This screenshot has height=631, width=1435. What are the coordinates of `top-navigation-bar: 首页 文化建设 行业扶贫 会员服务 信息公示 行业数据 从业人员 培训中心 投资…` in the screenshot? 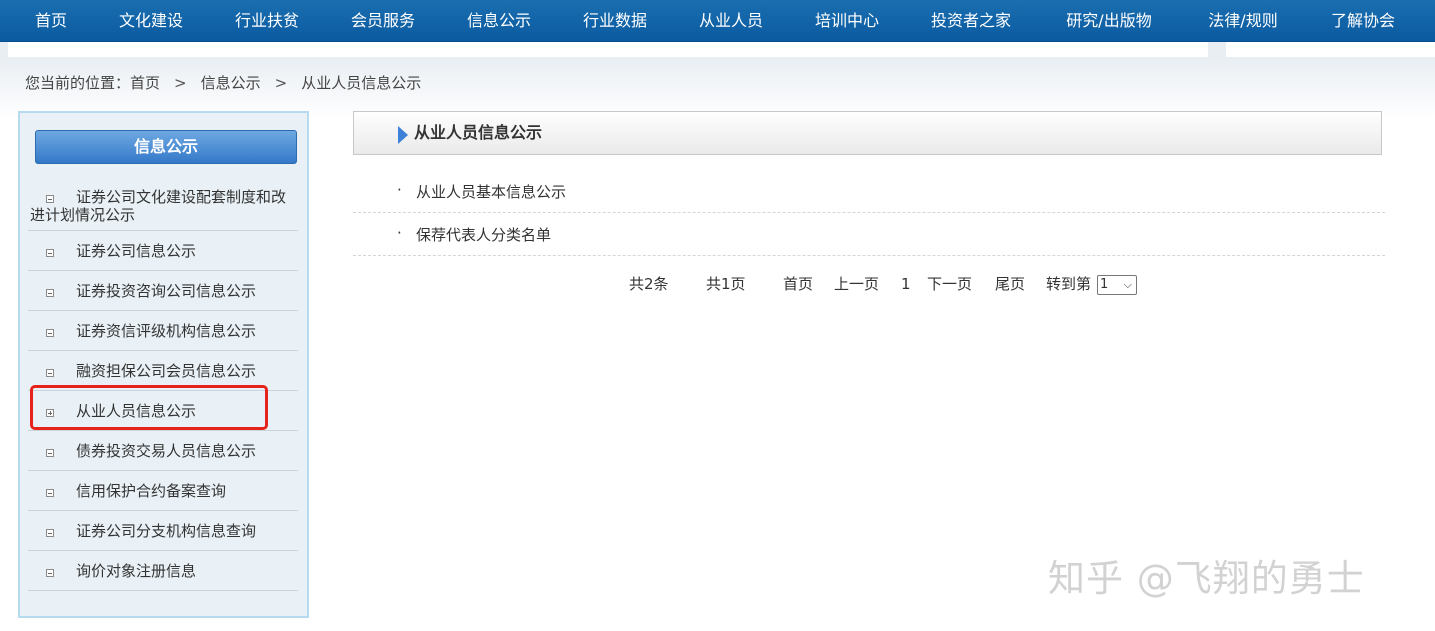 It's located at (717, 21).